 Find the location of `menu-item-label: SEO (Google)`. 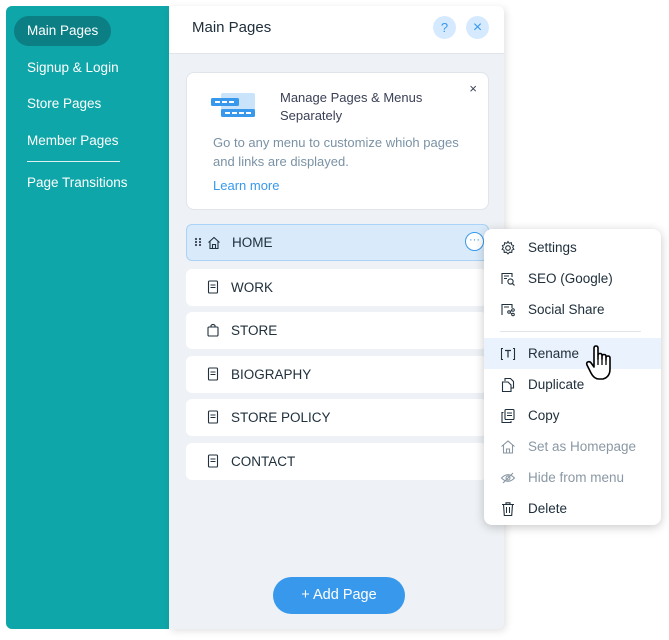

menu-item-label: SEO (Google) is located at coordinates (570, 278).